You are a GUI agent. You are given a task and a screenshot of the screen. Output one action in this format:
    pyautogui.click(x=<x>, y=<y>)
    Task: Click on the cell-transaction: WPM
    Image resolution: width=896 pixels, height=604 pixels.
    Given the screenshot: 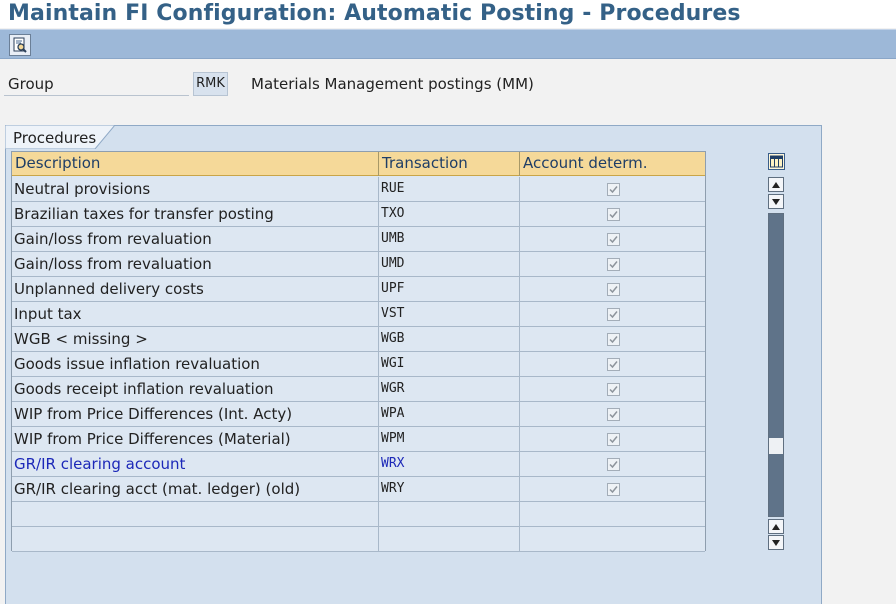 What is the action you would take?
    pyautogui.click(x=449, y=439)
    